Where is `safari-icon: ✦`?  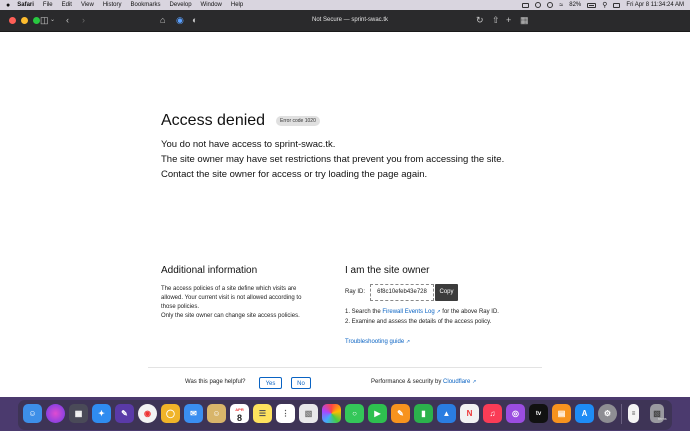
safari-icon: ✦ is located at coordinates (101, 413).